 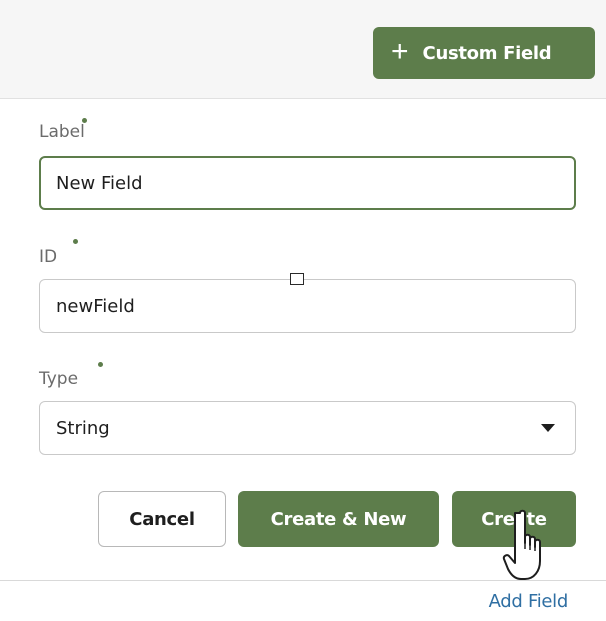 I want to click on label-field-label: Label, so click(x=62, y=132).